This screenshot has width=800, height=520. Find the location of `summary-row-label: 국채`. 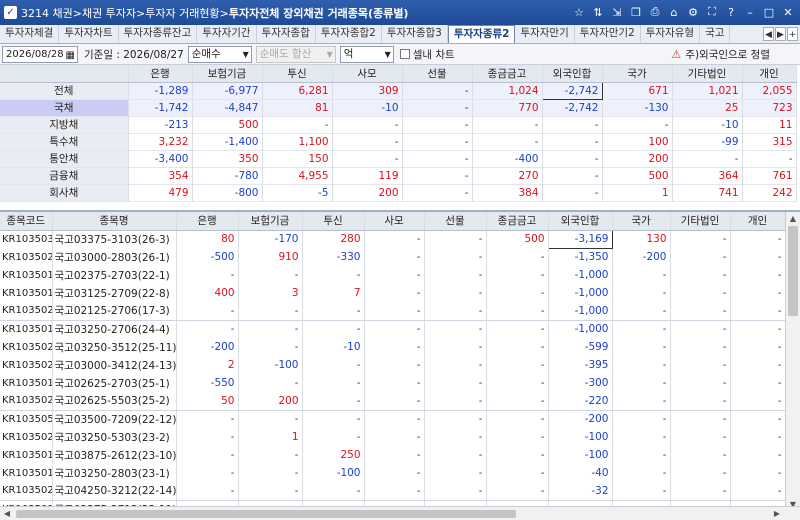

summary-row-label: 국채 is located at coordinates (64, 107).